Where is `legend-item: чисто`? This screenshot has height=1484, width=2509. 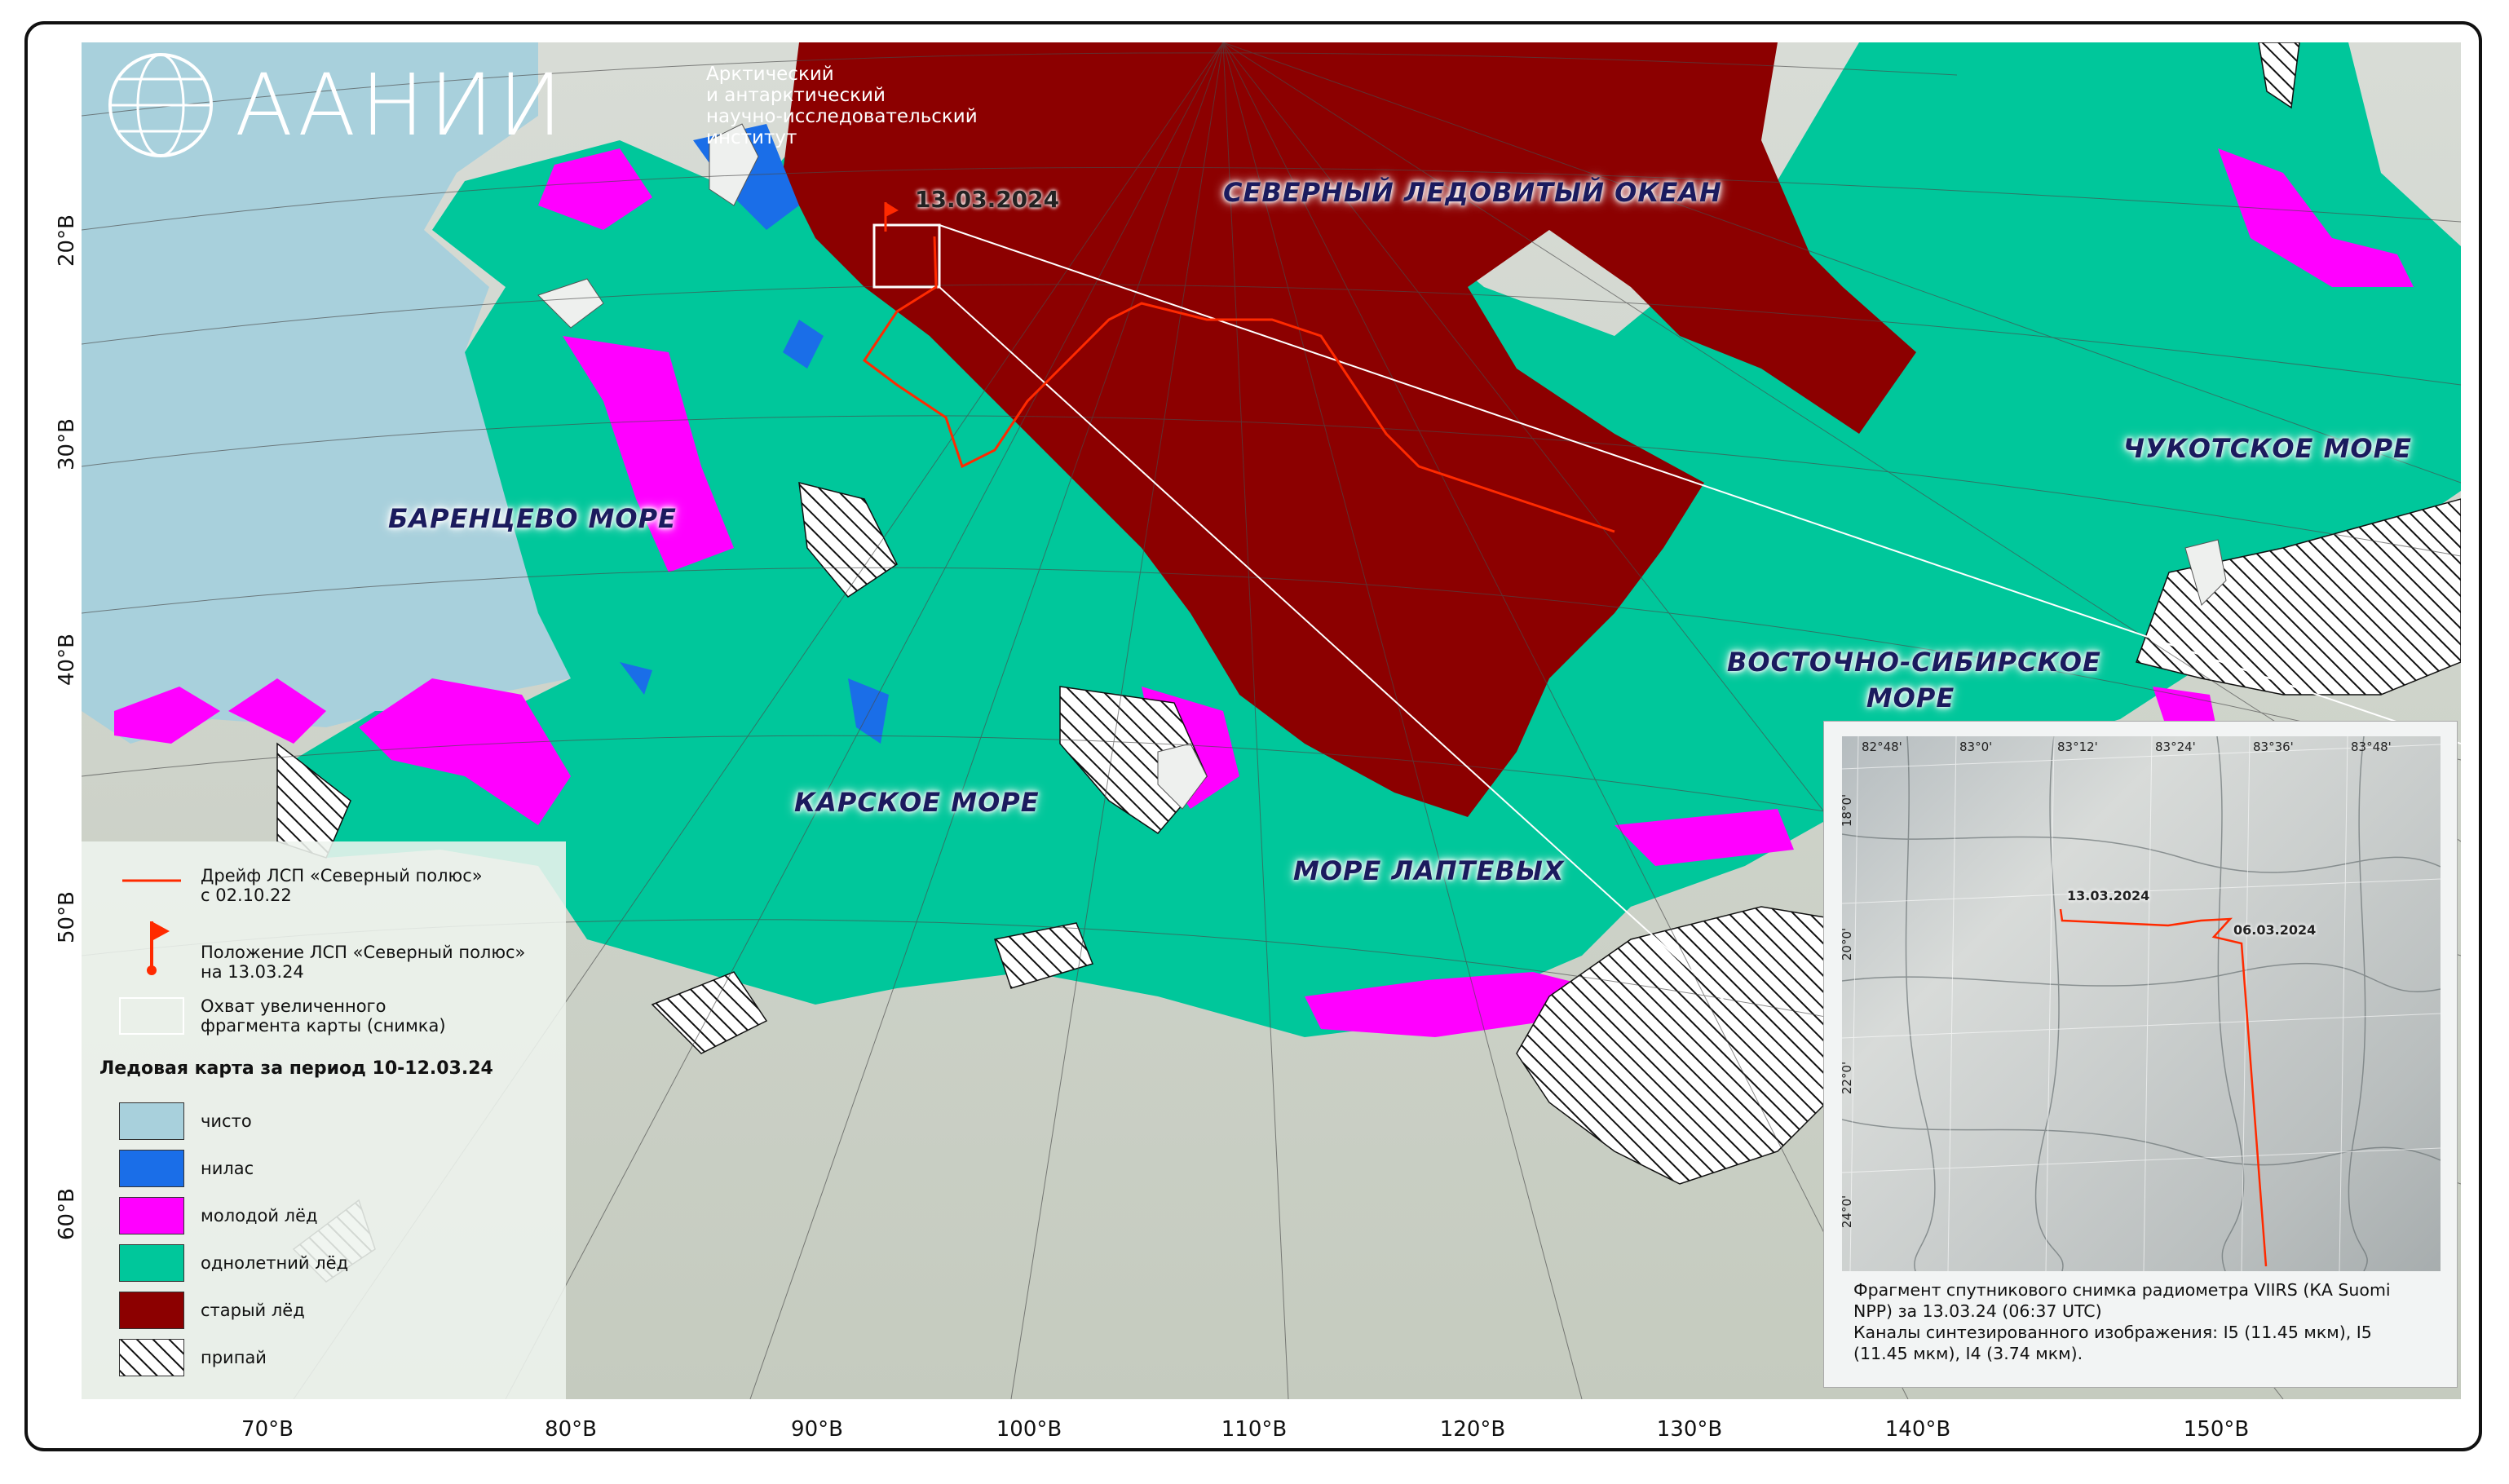 legend-item: чисто is located at coordinates (185, 1121).